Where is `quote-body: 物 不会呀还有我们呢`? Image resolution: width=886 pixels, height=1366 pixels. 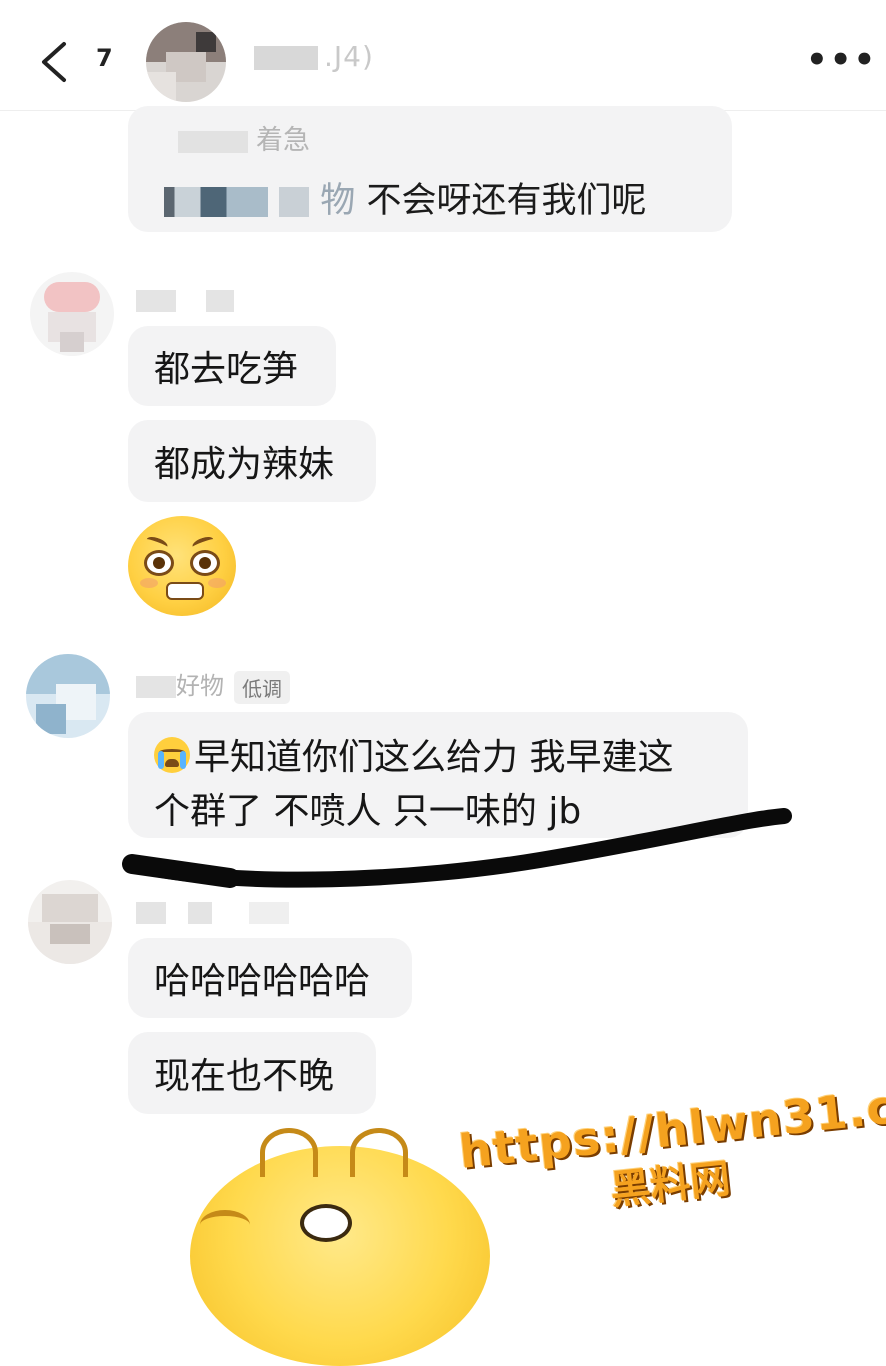 quote-body: 物 不会呀还有我们呢 is located at coordinates (405, 197).